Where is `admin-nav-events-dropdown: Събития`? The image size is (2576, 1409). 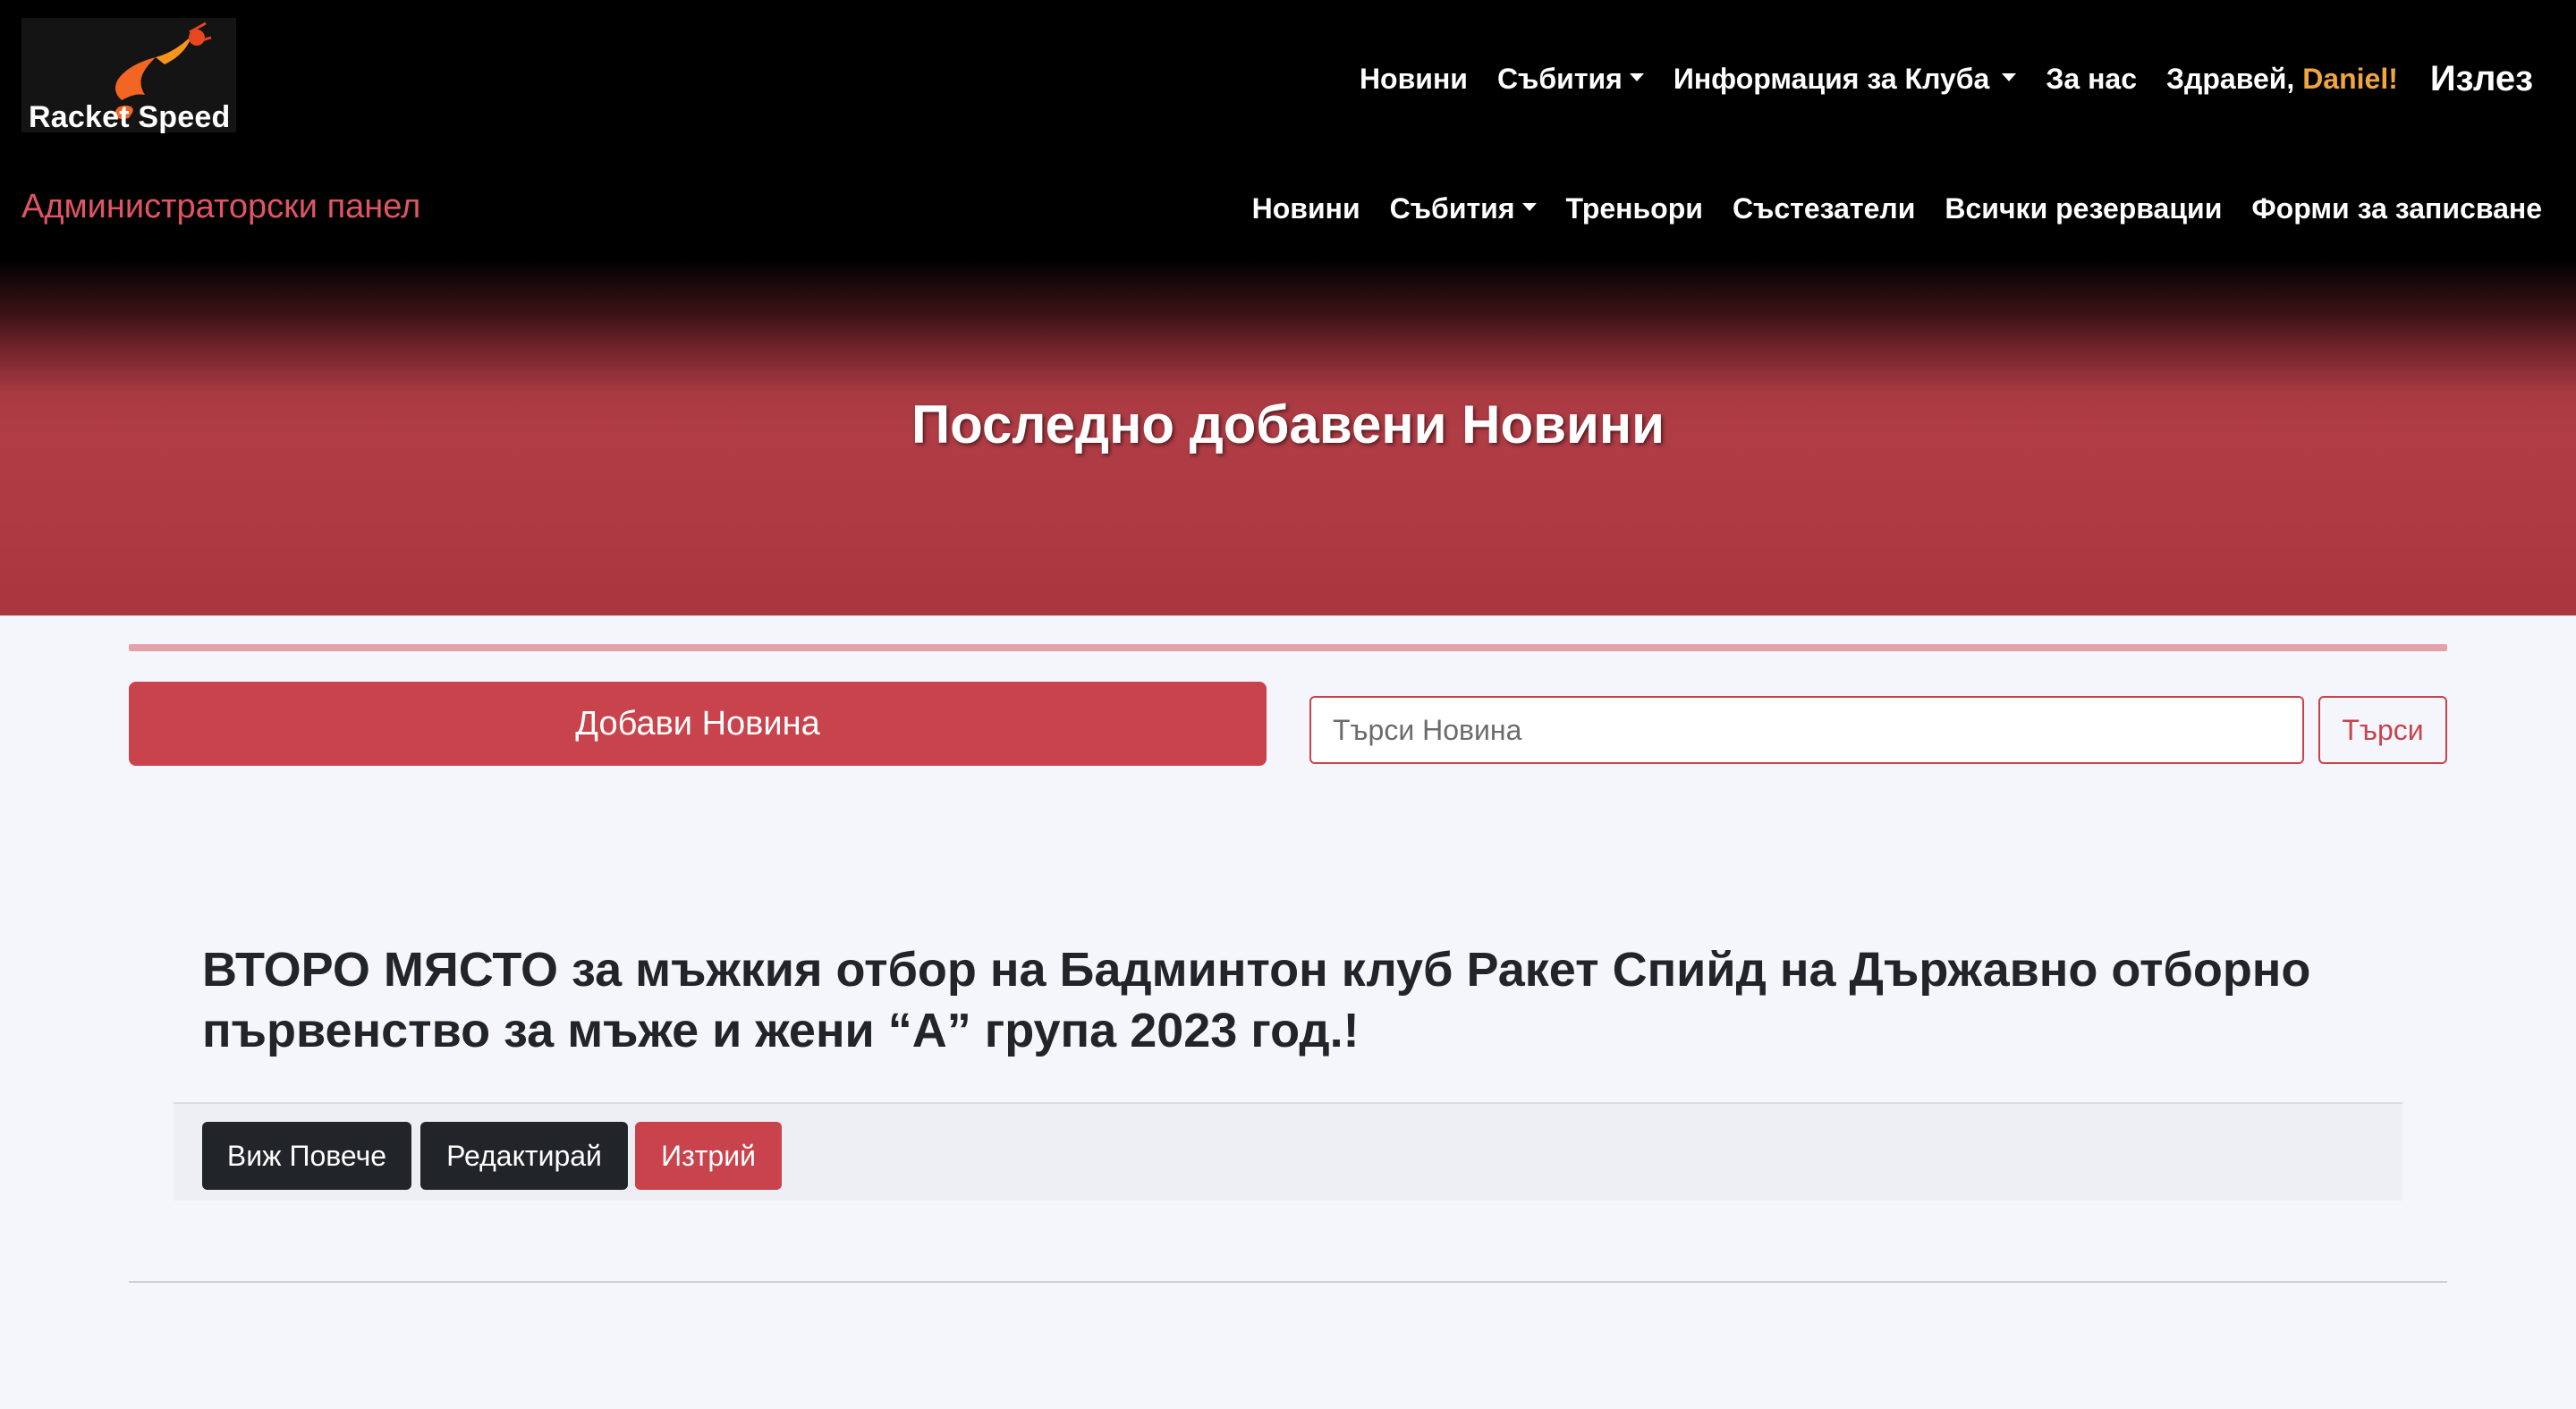 admin-nav-events-dropdown: Събития is located at coordinates (1463, 209).